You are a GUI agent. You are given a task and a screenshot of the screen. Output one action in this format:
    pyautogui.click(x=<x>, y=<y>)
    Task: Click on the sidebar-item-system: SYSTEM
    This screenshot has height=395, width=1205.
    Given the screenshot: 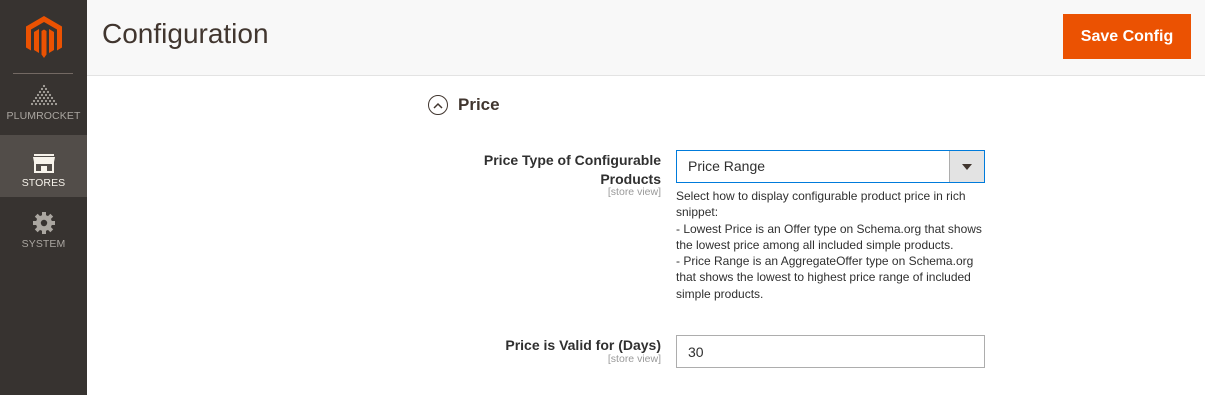 What is the action you would take?
    pyautogui.click(x=43, y=228)
    